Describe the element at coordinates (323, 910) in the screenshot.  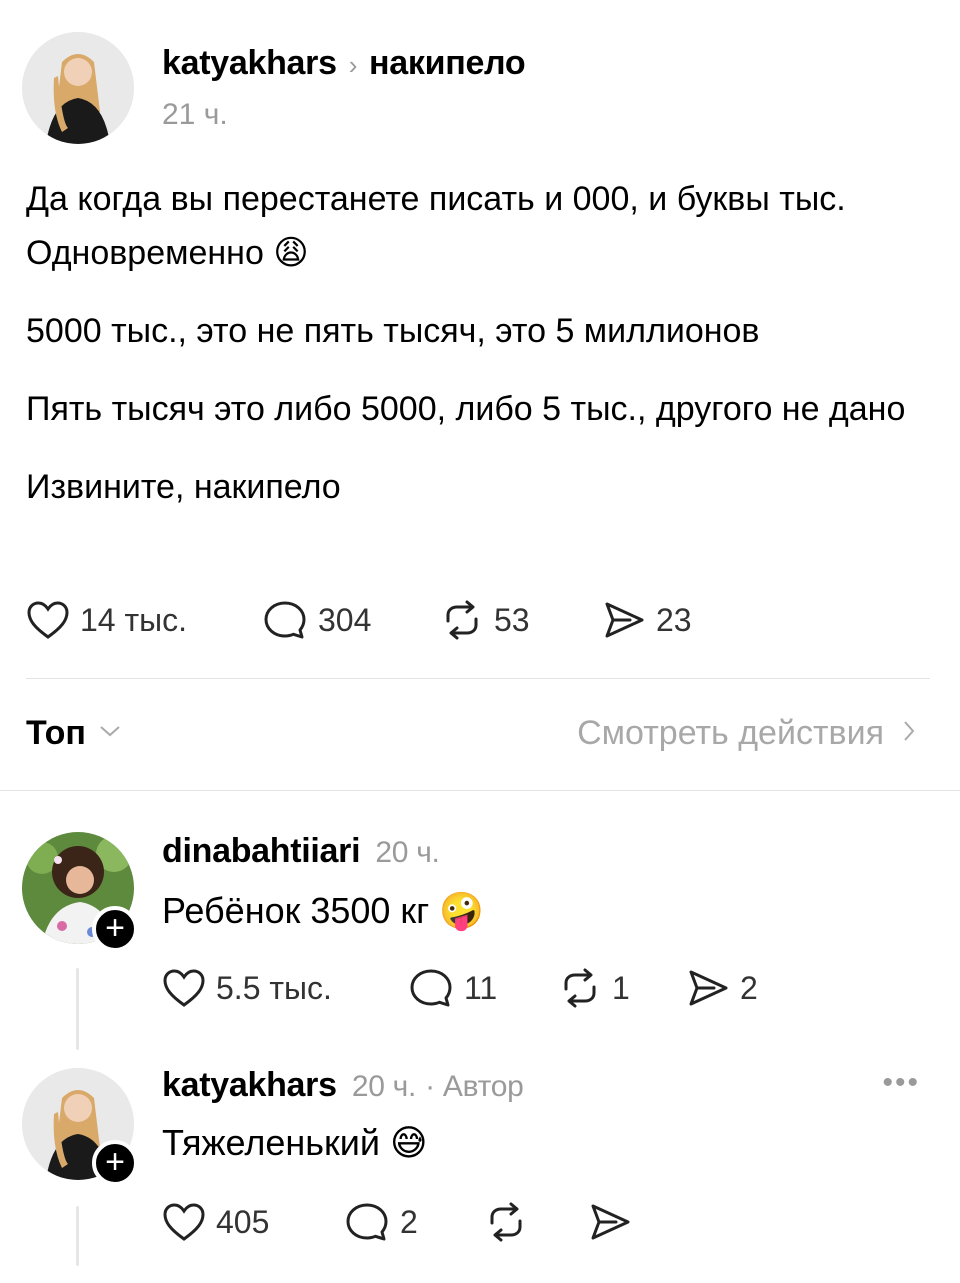
I see `reply-text: Ребёнок 3500 кг 🤪` at that location.